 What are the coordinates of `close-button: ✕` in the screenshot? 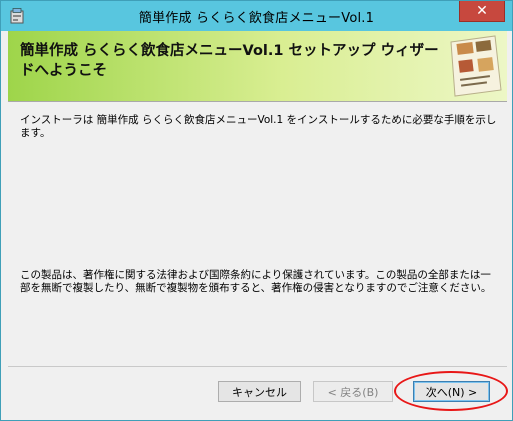 It's located at (482, 11).